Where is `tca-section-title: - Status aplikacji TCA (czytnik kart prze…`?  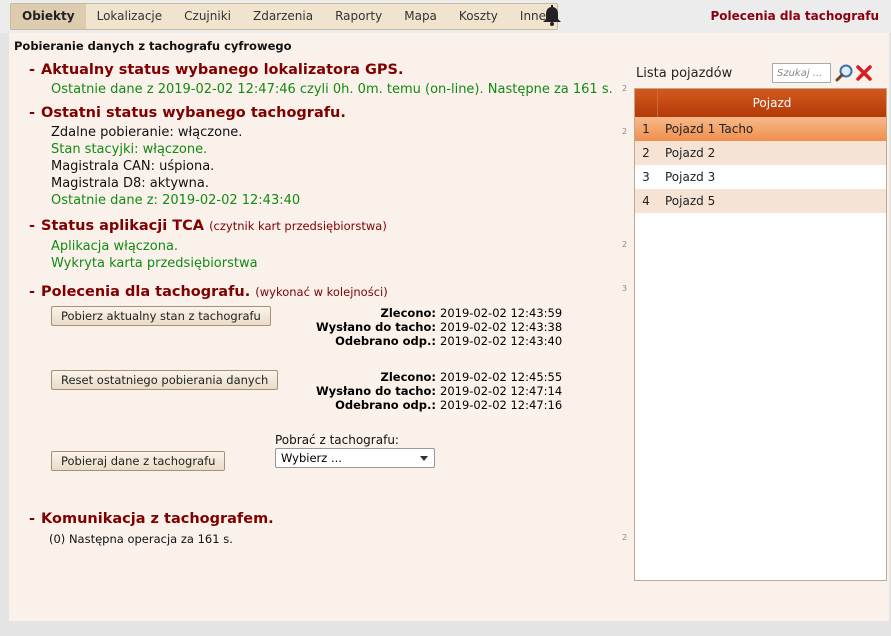 tca-section-title: - Status aplikacji TCA (czytnik kart prze… is located at coordinates (208, 226).